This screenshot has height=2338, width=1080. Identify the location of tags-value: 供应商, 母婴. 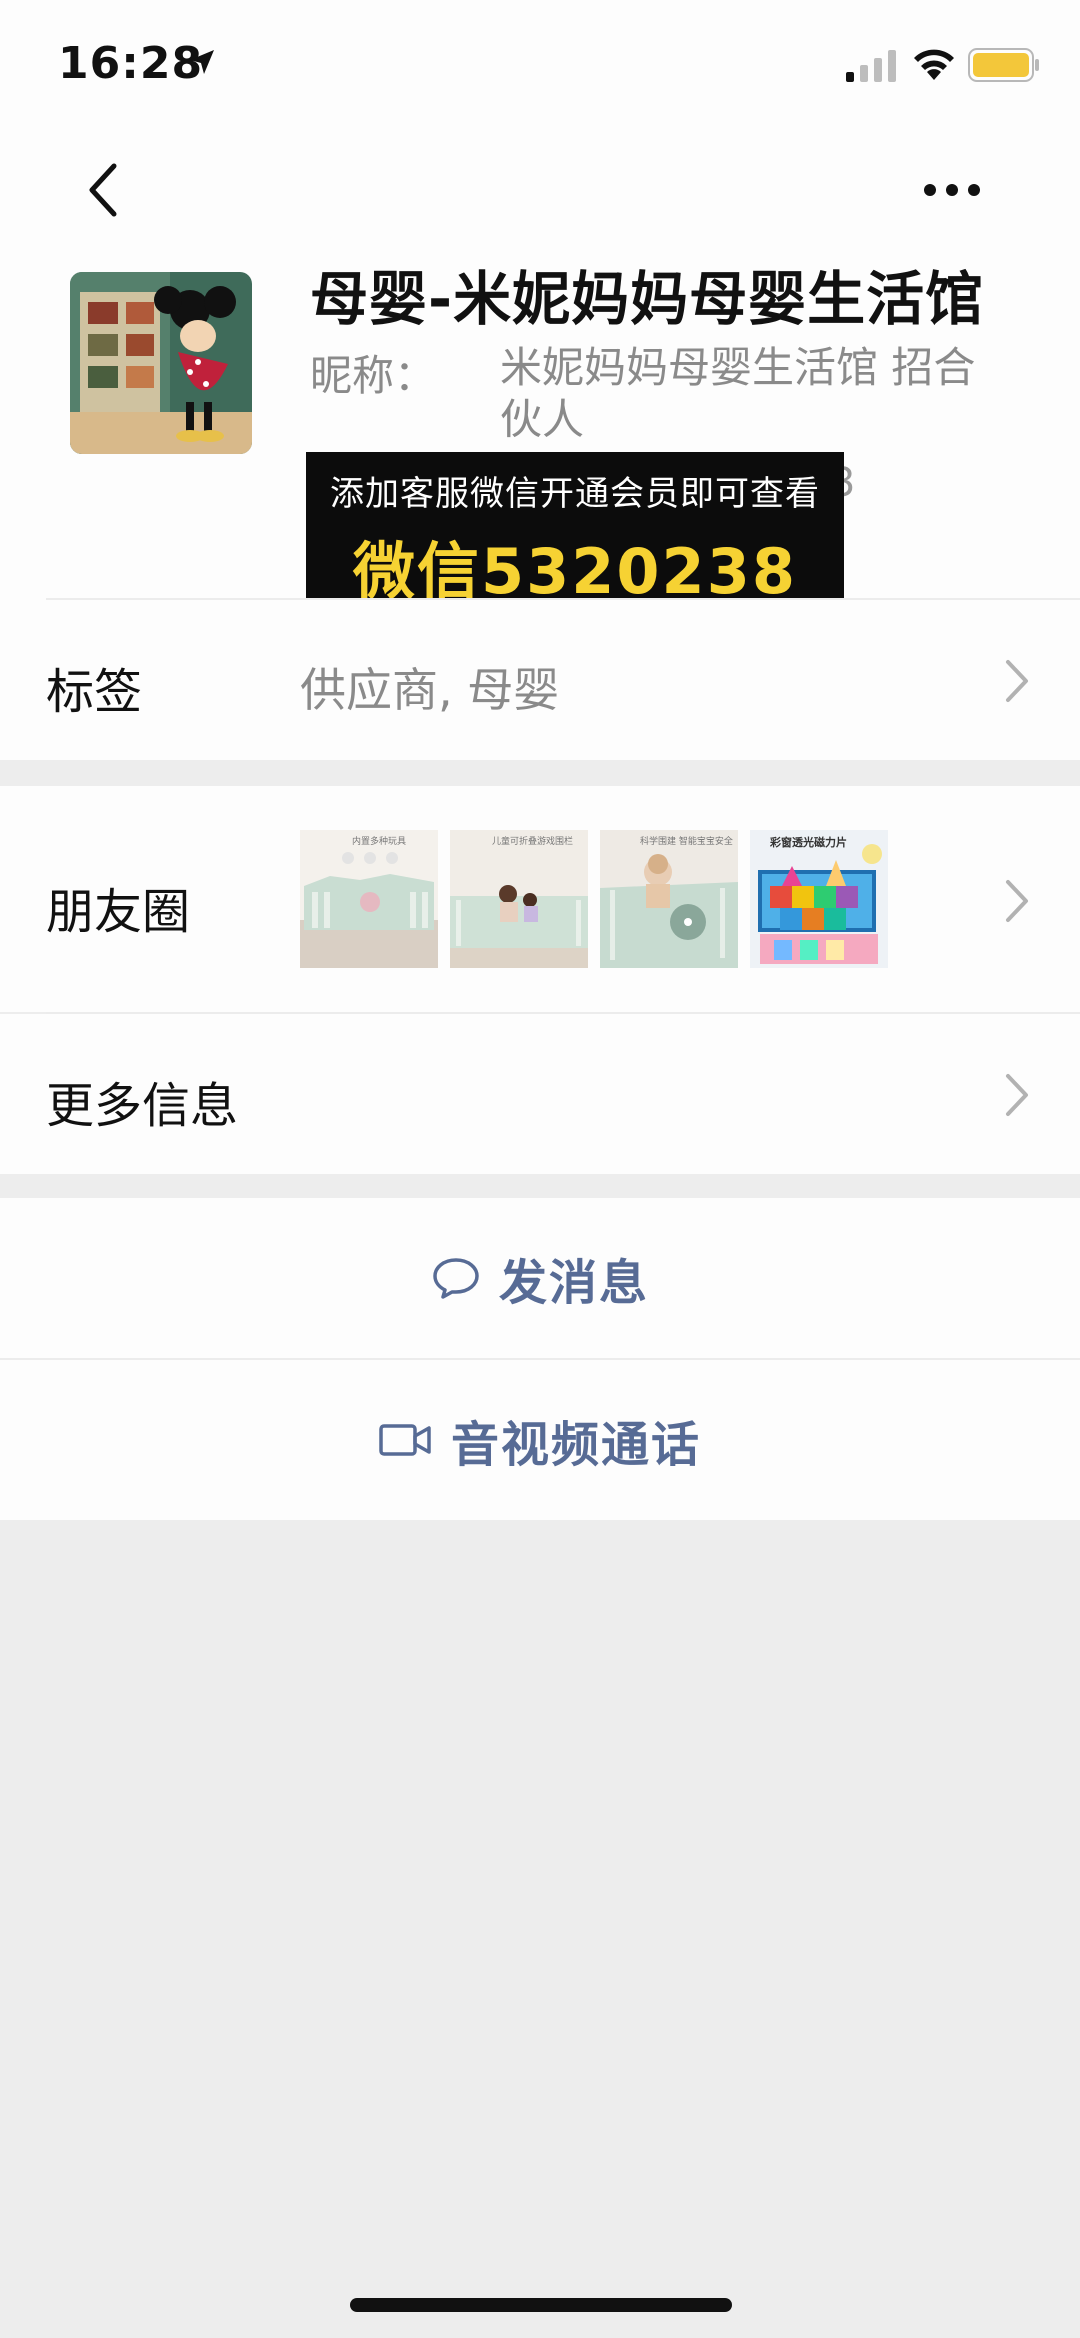
(430, 690).